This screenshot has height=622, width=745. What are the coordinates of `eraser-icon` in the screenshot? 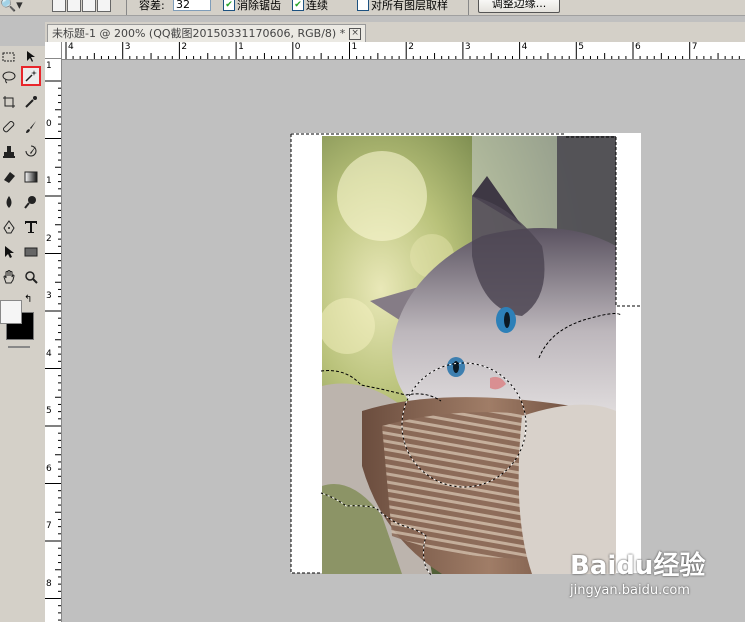 It's located at (9, 177).